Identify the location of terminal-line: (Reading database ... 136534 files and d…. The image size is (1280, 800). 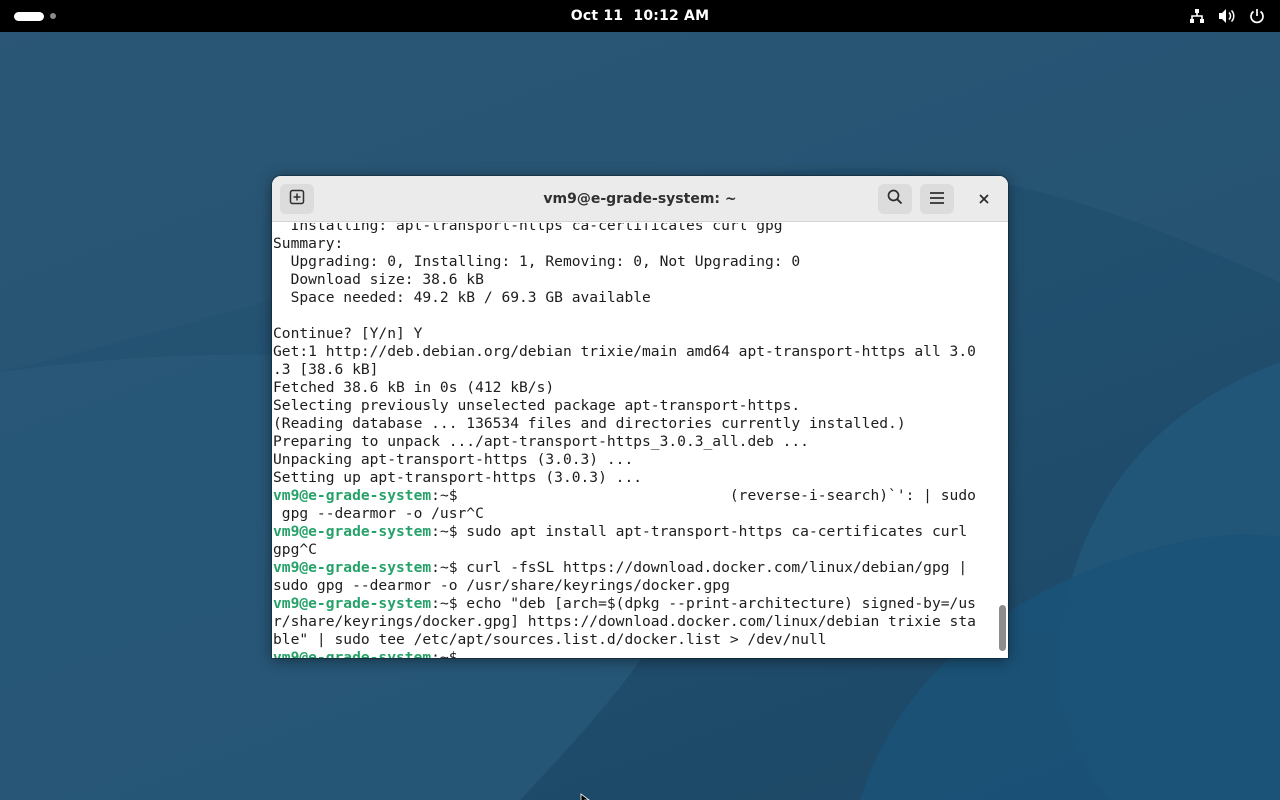
(634, 424).